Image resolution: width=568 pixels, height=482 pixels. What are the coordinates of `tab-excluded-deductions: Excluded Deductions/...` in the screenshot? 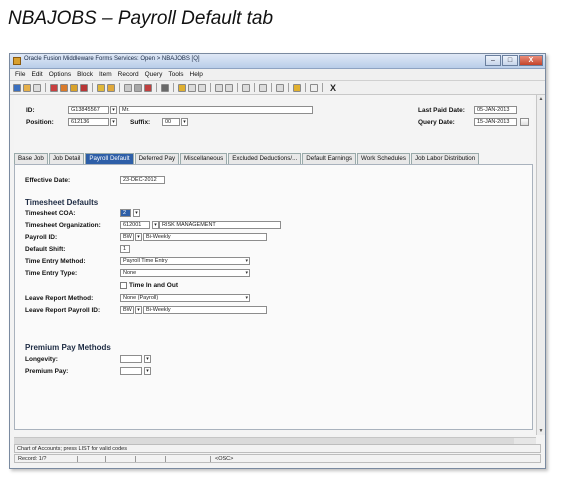 It's located at (265, 158).